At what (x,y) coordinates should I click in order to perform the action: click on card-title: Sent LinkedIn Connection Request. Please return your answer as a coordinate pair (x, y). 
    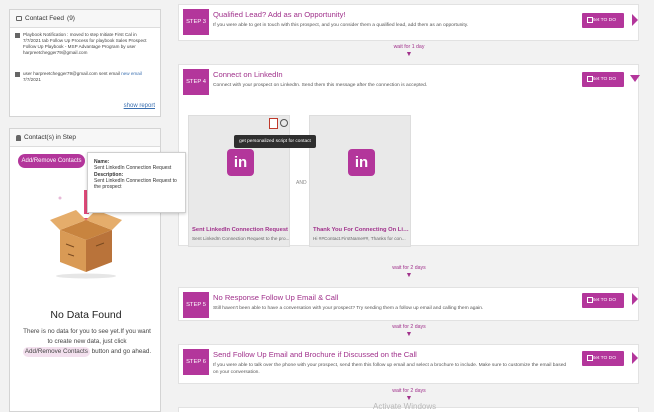
    Looking at the image, I should click on (240, 230).